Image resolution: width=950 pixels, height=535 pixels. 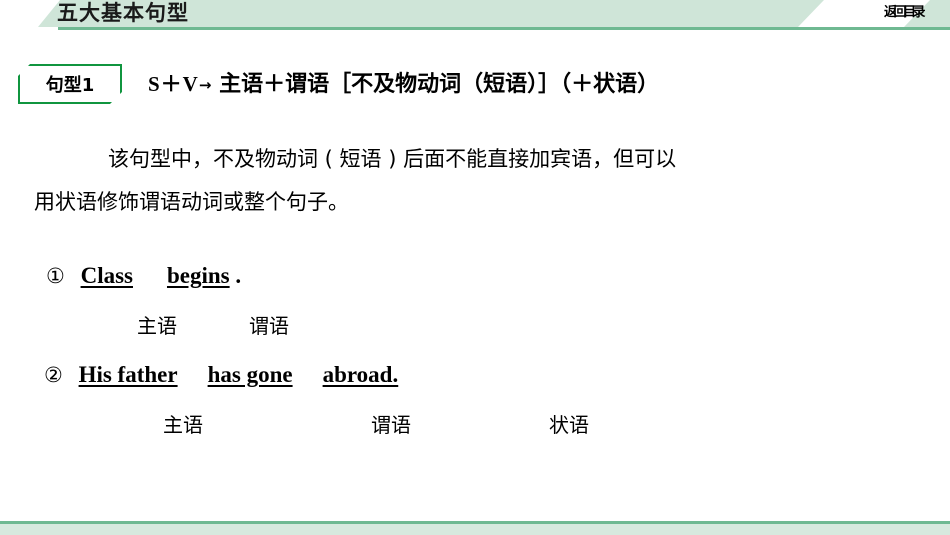 I want to click on example-2-role-labels: 主语 谓语 状语, so click(x=376, y=425).